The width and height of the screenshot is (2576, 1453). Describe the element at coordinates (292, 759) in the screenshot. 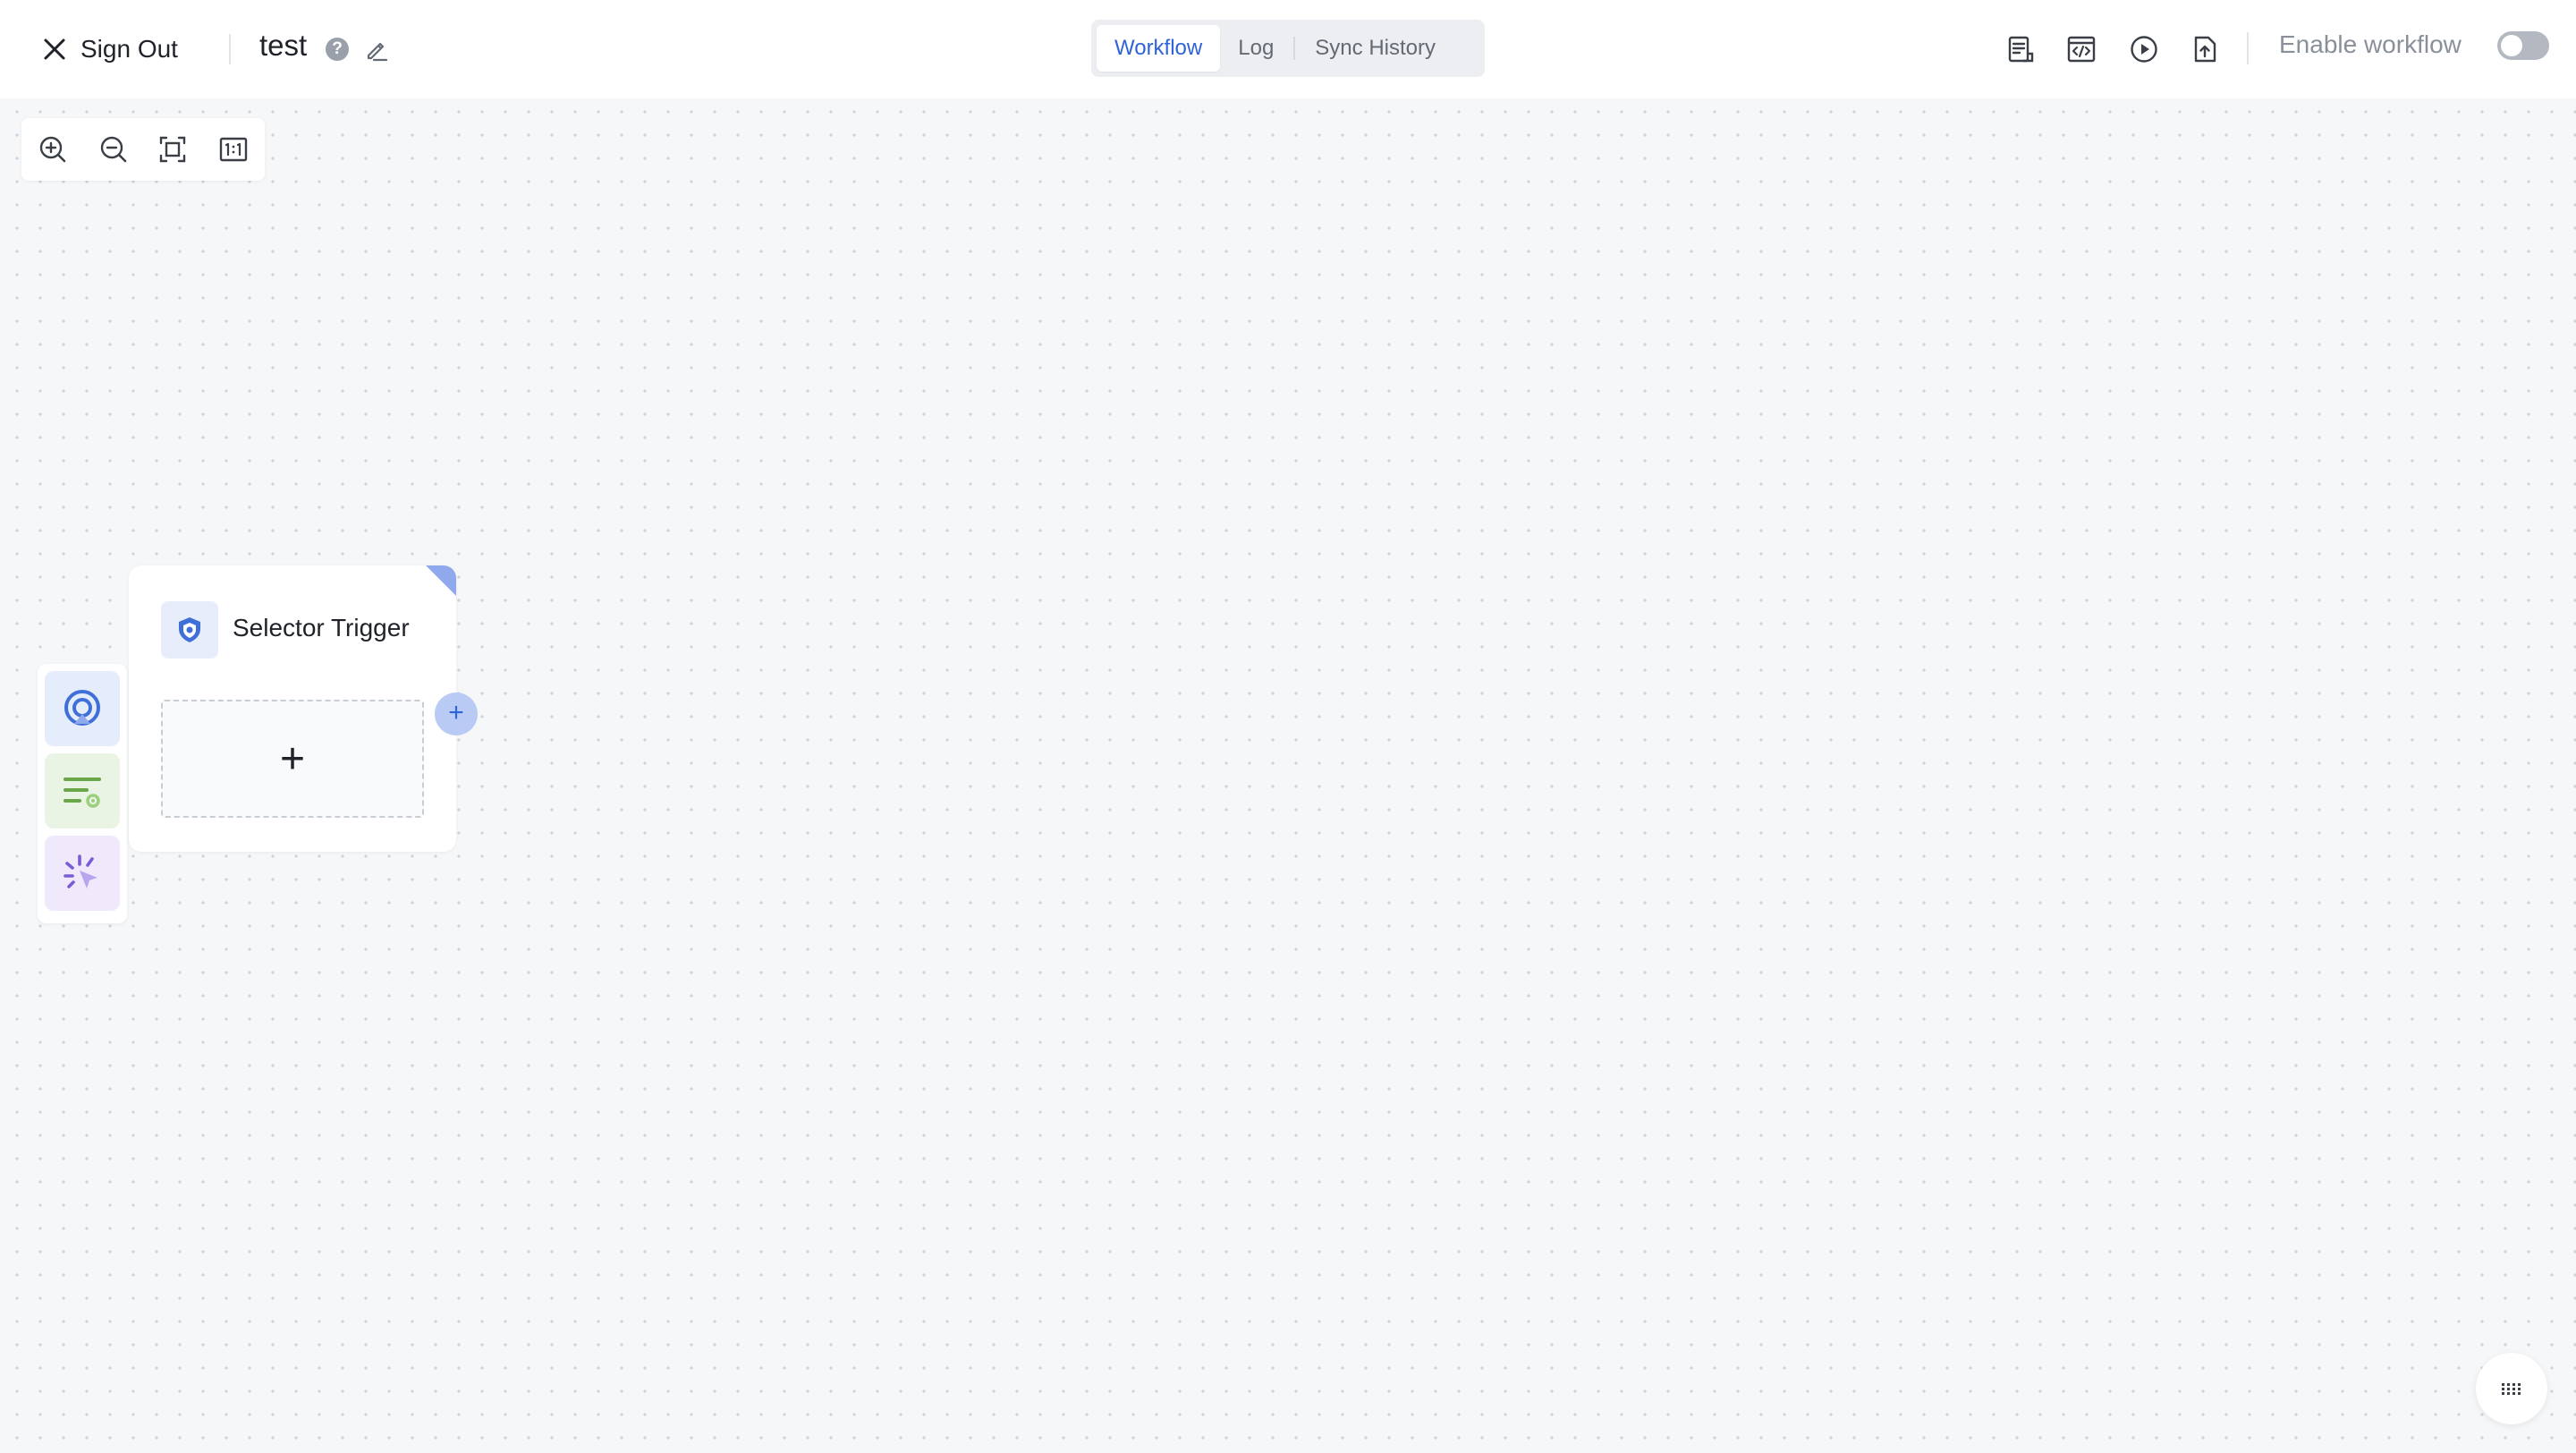

I see `add-step-button: +` at that location.